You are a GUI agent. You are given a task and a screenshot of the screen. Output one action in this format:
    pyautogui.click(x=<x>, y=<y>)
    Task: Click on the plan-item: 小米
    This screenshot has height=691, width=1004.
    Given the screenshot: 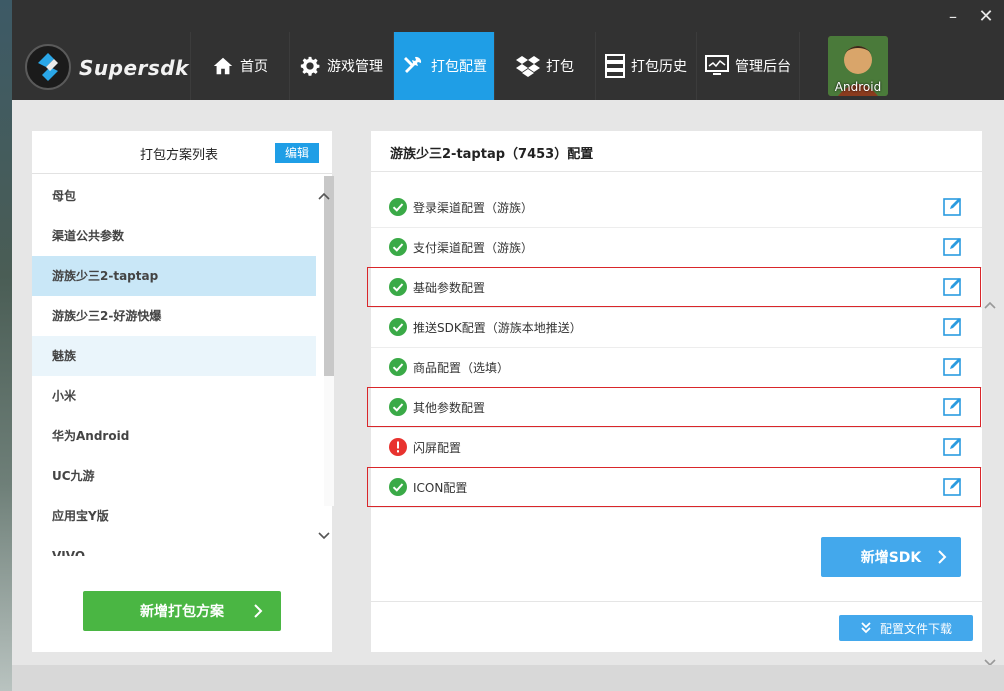 What is the action you would take?
    pyautogui.click(x=174, y=396)
    